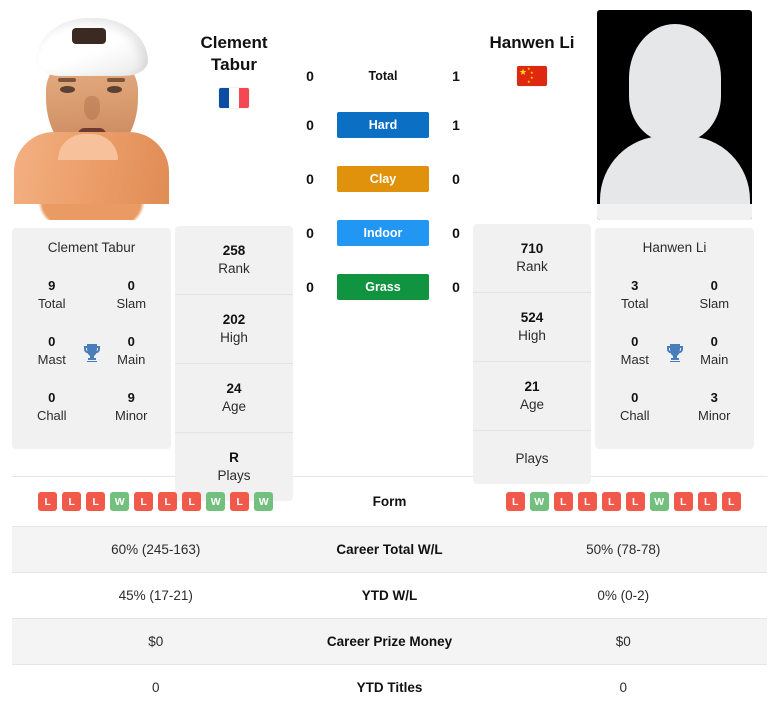 The width and height of the screenshot is (779, 710). Describe the element at coordinates (132, 297) in the screenshot. I see `left-titles-slam: 0 Slam` at that location.